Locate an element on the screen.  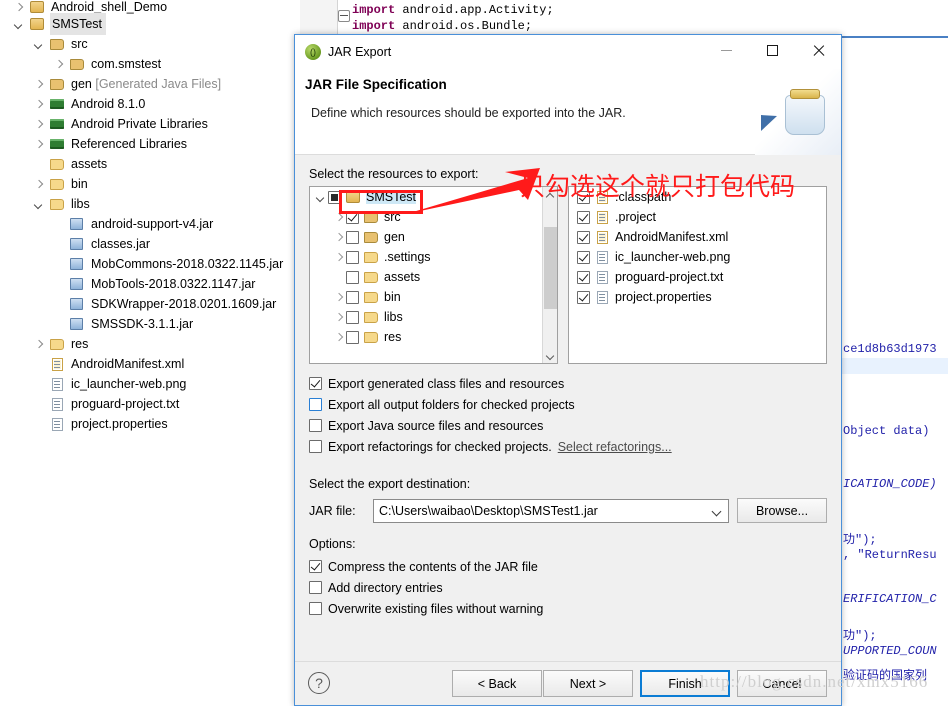
explorer-row: com.smstest is located at coordinates (150, 64).